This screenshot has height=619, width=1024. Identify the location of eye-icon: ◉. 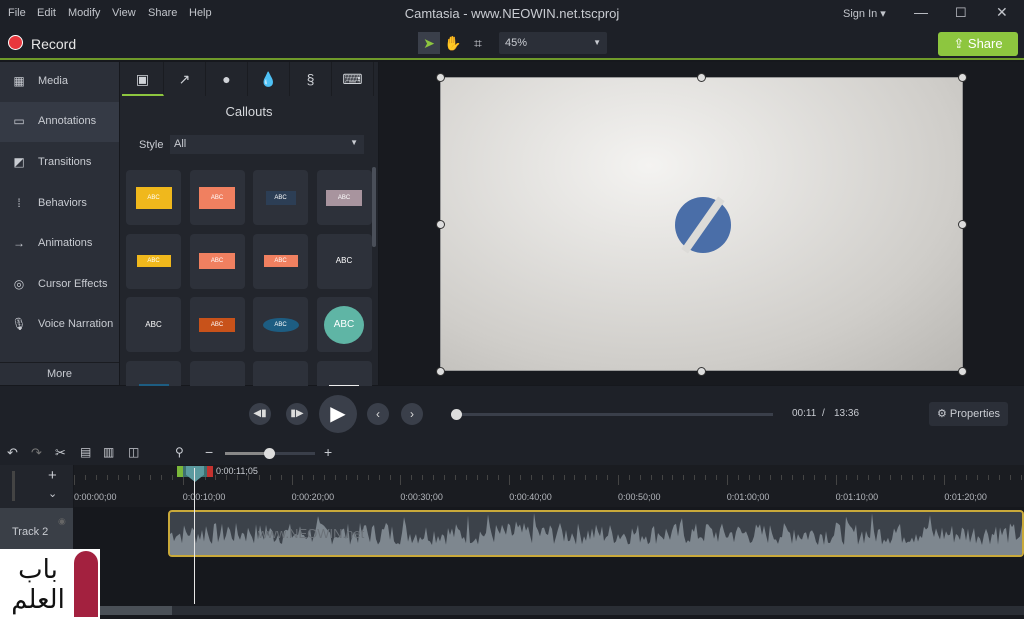
(62, 521).